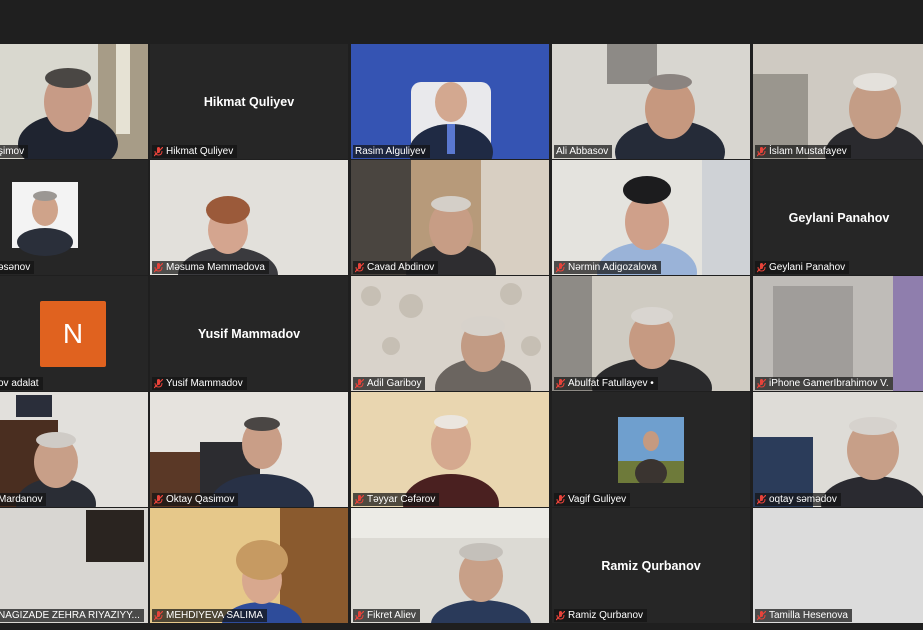  What do you see at coordinates (592, 499) in the screenshot?
I see `participant-name-label: Vagif Guliyev` at bounding box center [592, 499].